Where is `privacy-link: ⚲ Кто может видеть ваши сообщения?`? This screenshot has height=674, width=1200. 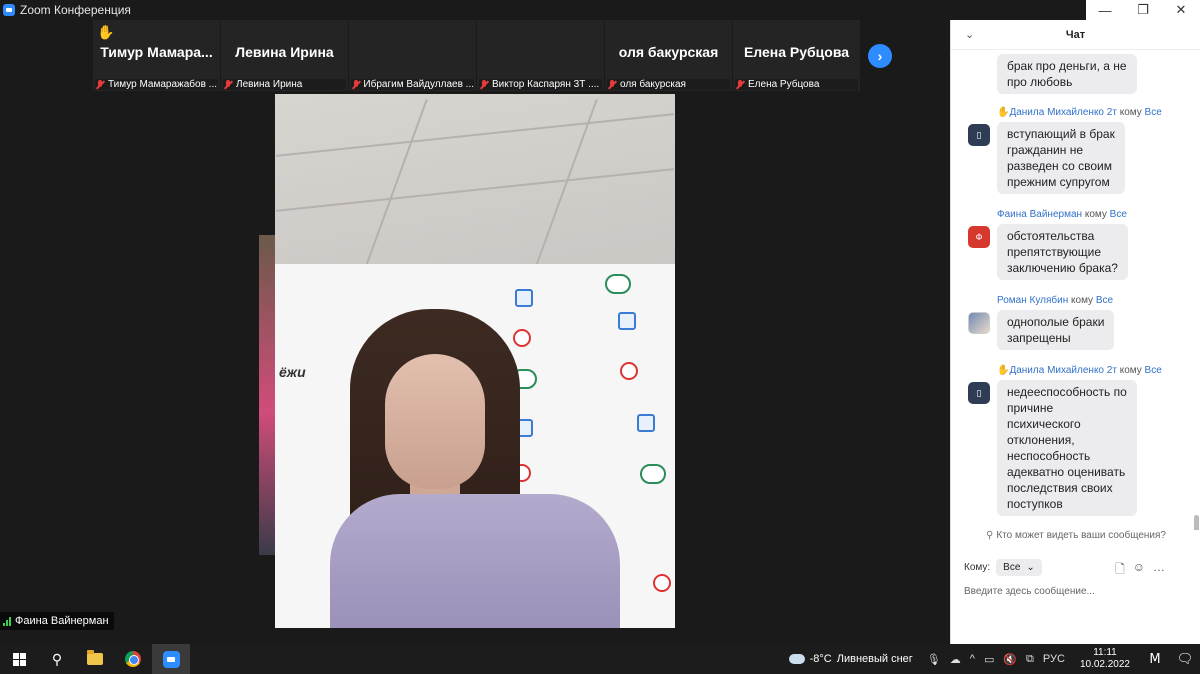
privacy-link: ⚲ Кто может видеть ваши сообщения? is located at coordinates (1075, 538).